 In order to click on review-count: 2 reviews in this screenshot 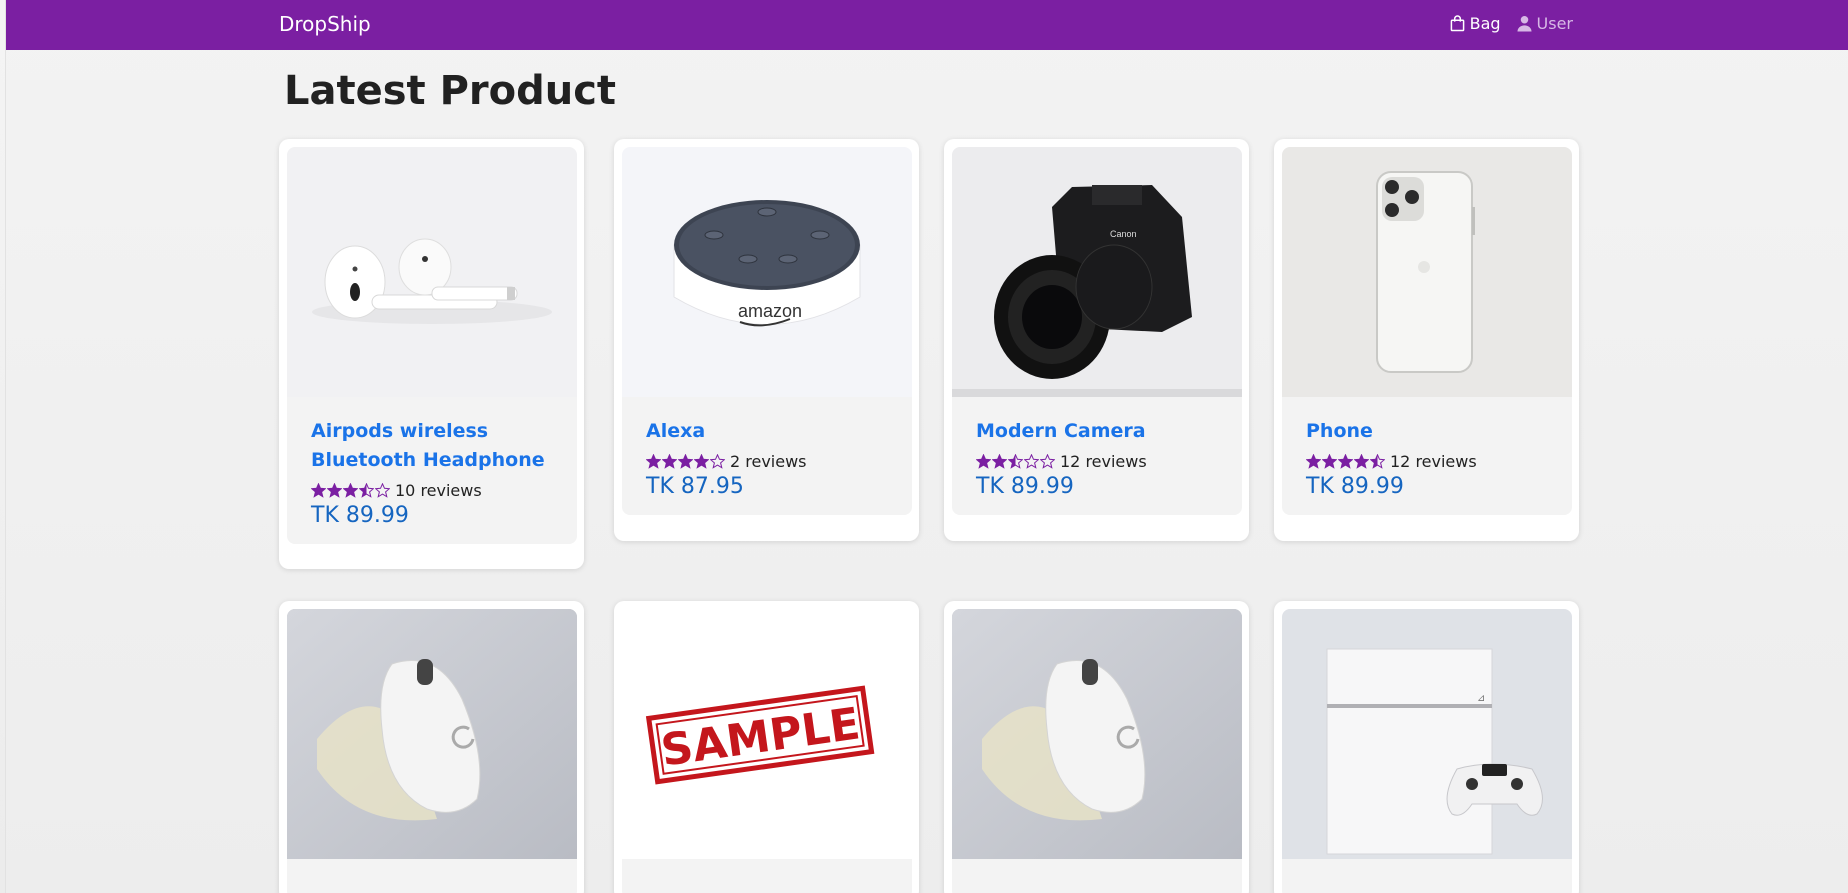, I will do `click(768, 461)`.